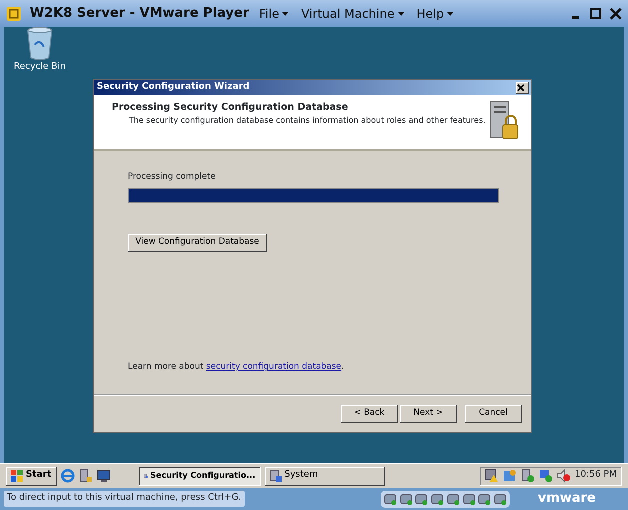 The image size is (628, 510). Describe the element at coordinates (173, 87) in the screenshot. I see `dialog-title: Security Configuration Wizard` at that location.